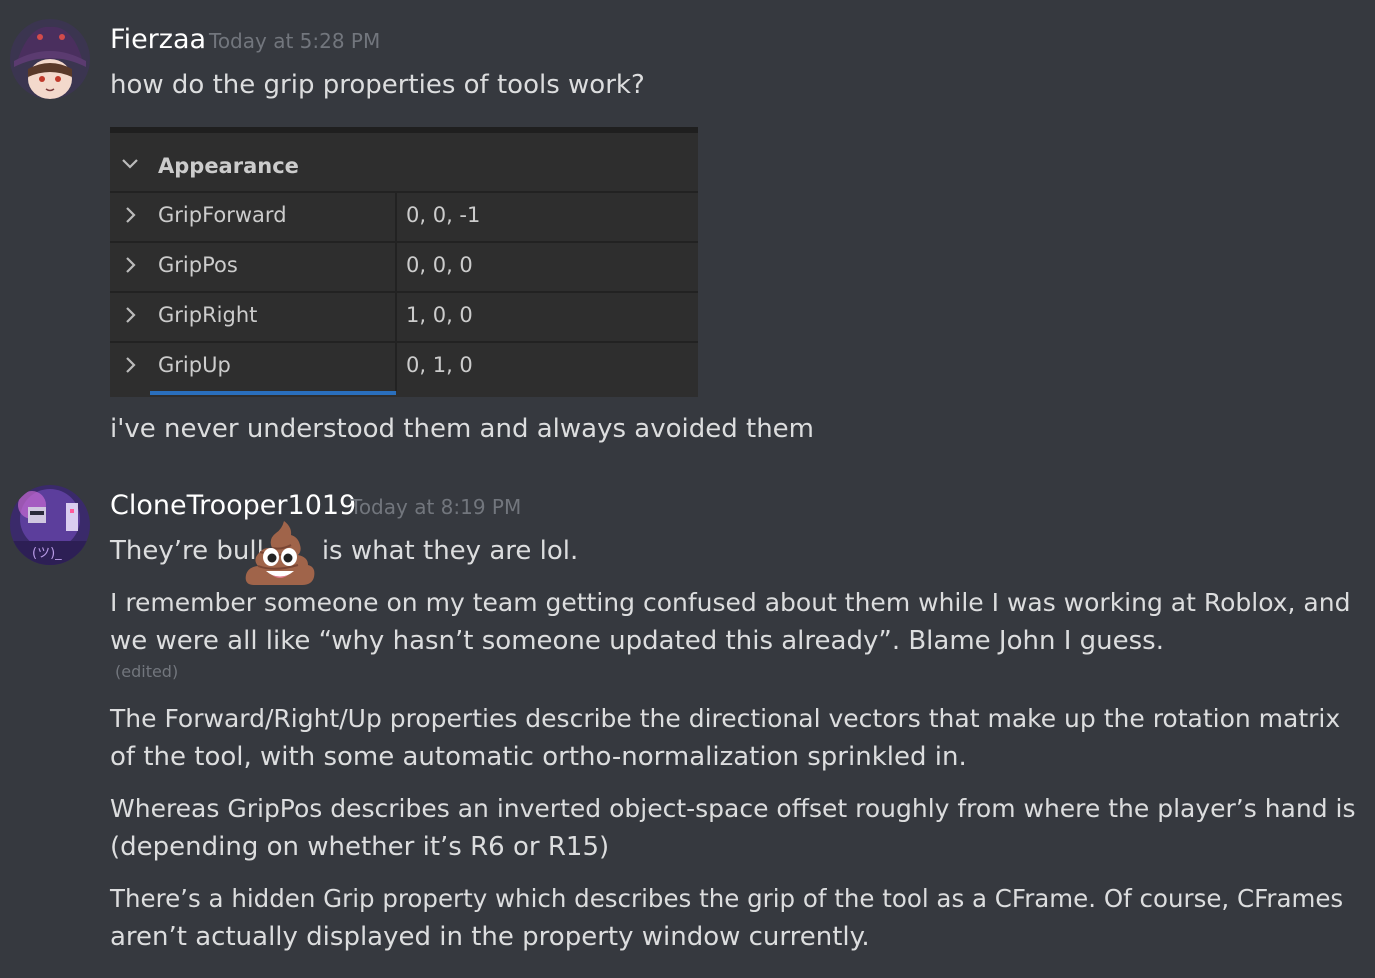  I want to click on property-row: GripUp 0, 1, 0, so click(404, 366).